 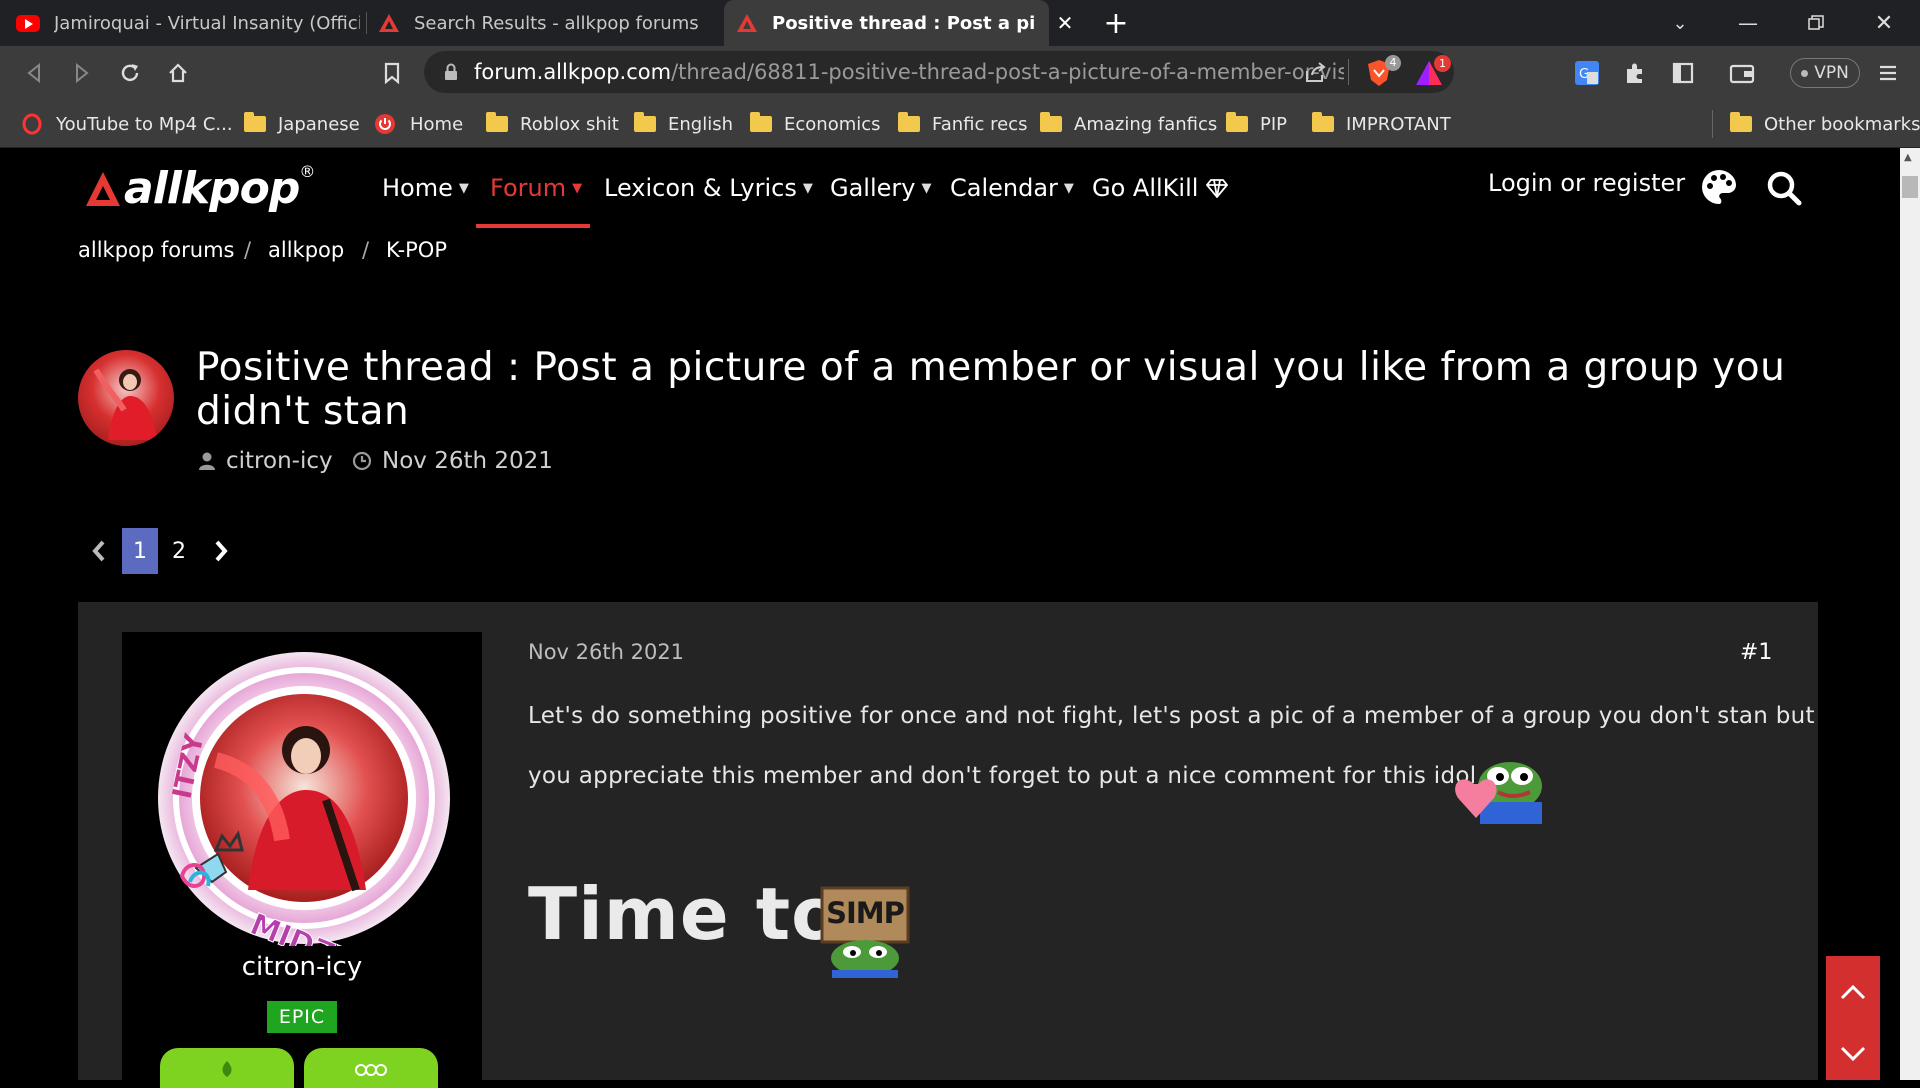 What do you see at coordinates (265, 461) in the screenshot?
I see `thread-author: citron-icy` at bounding box center [265, 461].